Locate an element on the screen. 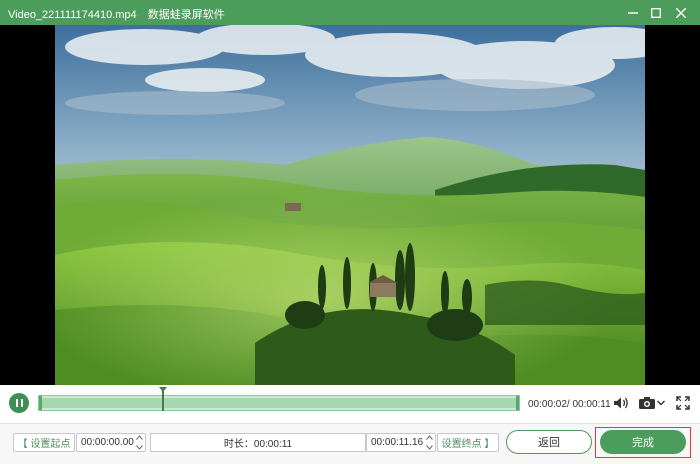 The width and height of the screenshot is (700, 464). end-time-field: 00:00:11.16 is located at coordinates (401, 442).